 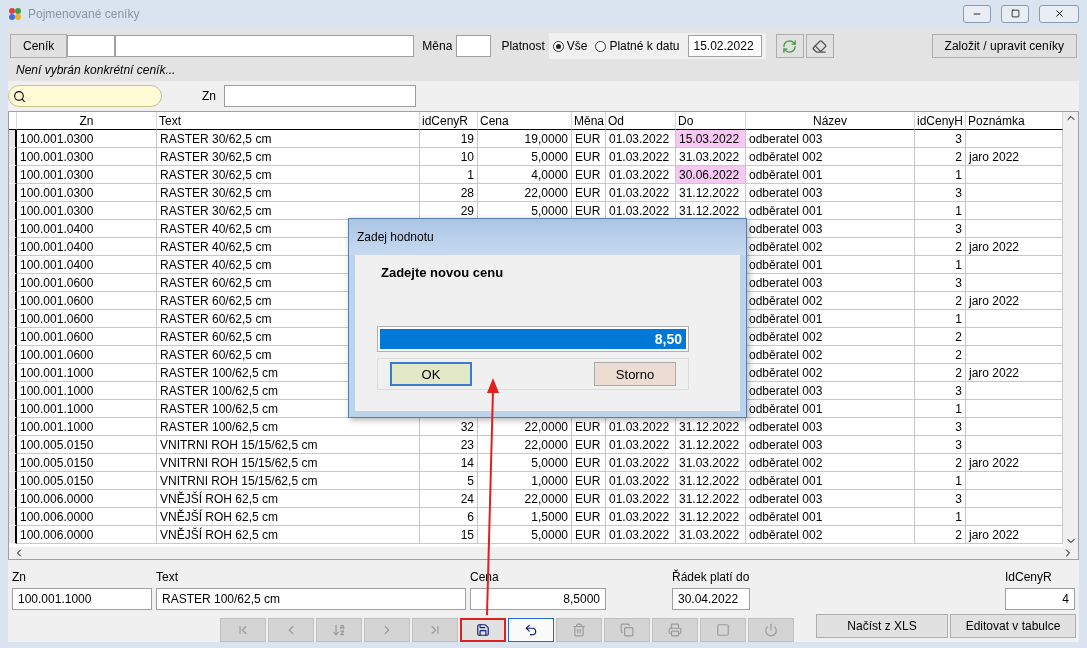 I want to click on date-field: 15.02.2022, so click(x=724, y=46).